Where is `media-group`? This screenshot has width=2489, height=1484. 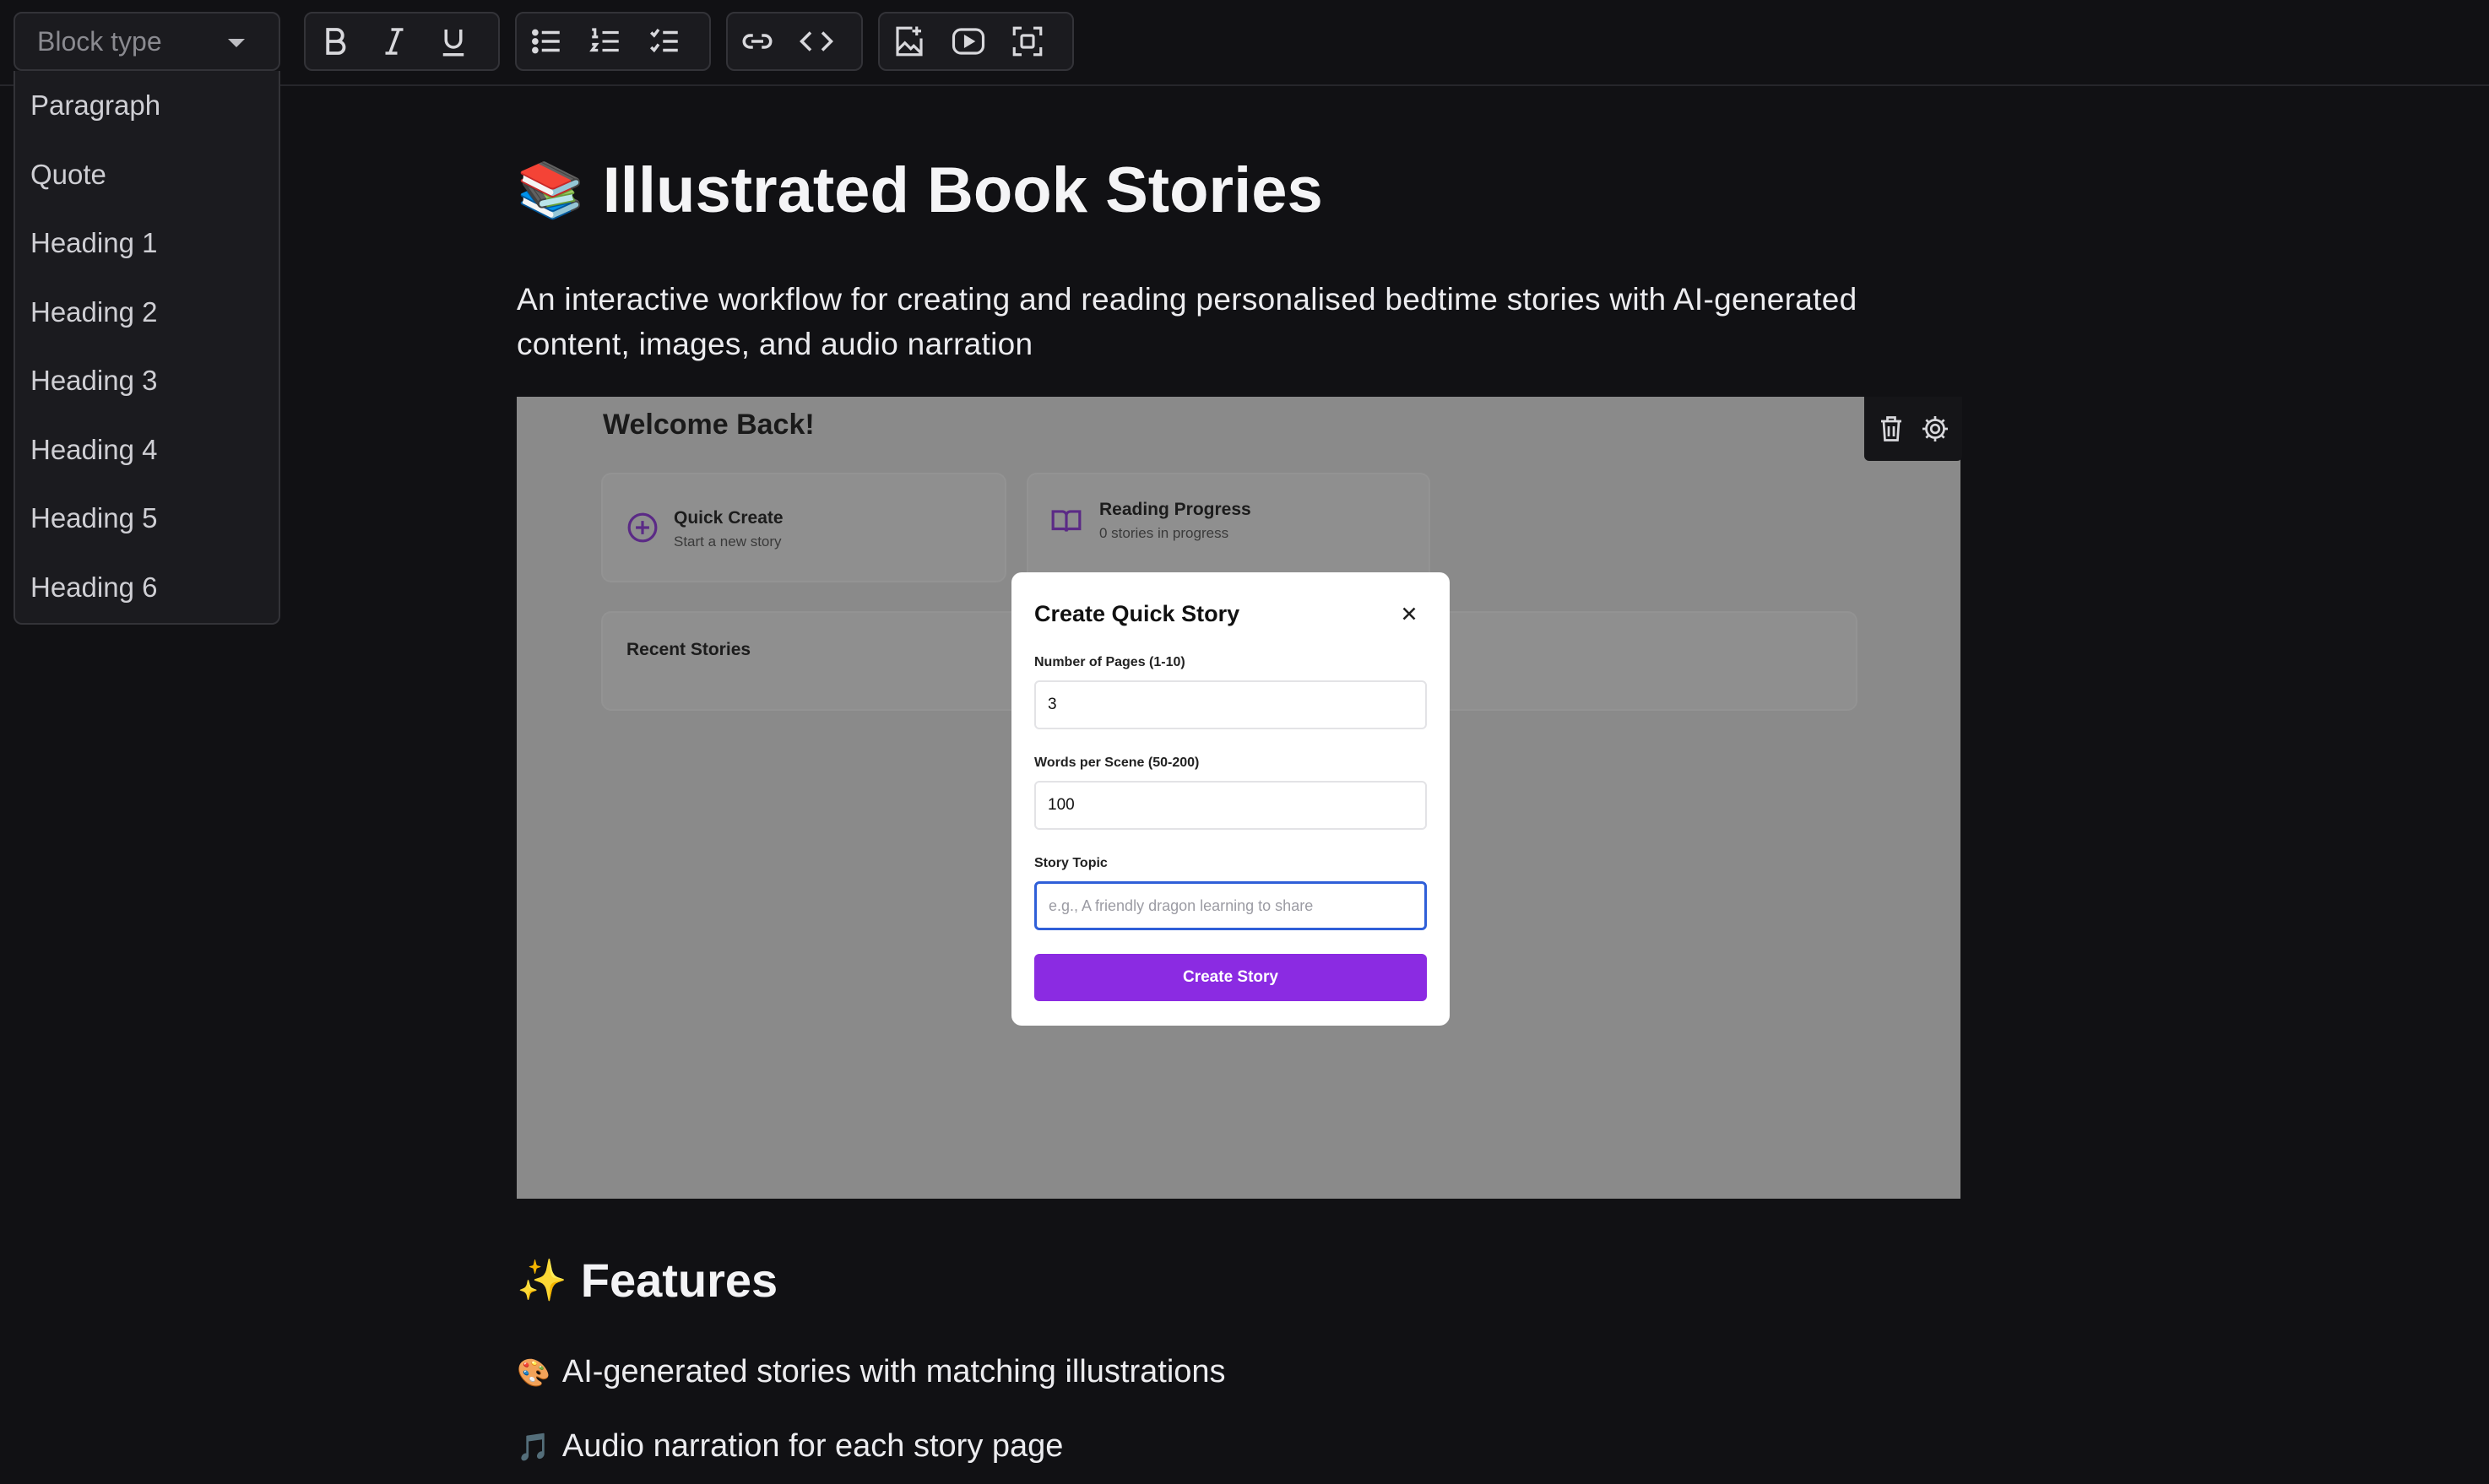 media-group is located at coordinates (976, 41).